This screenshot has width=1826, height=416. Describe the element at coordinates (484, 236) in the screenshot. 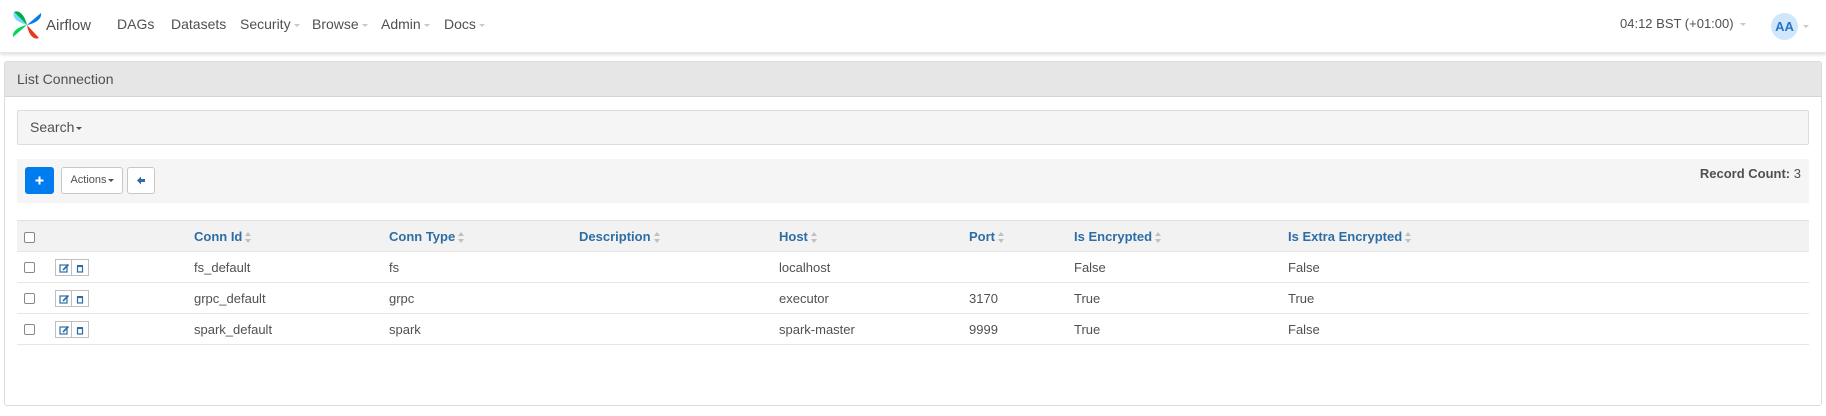

I see `column-header: Conn Type` at that location.